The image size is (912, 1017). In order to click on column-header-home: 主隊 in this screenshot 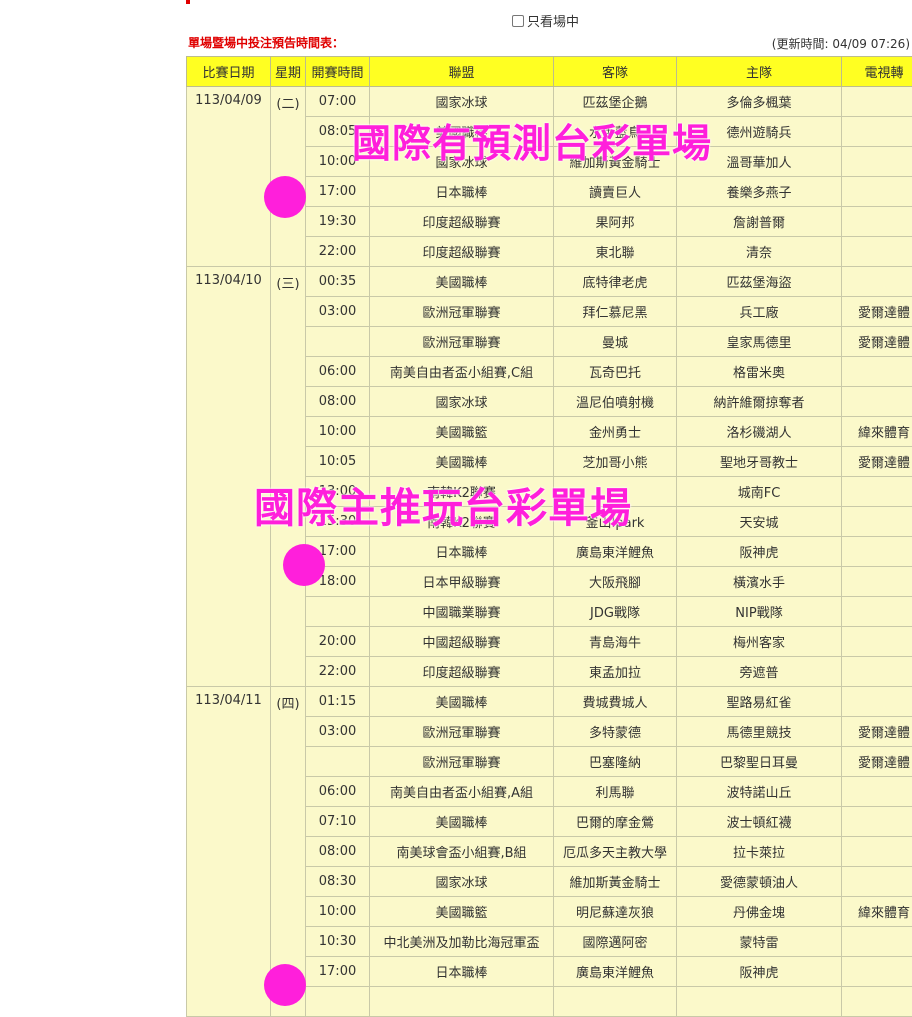, I will do `click(759, 72)`.